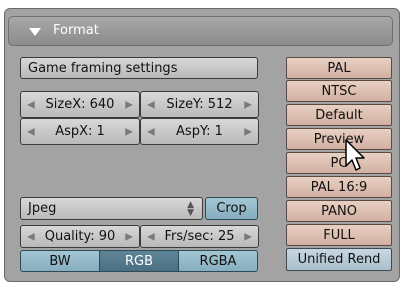  I want to click on quality-label: Quality: 90, so click(80, 236).